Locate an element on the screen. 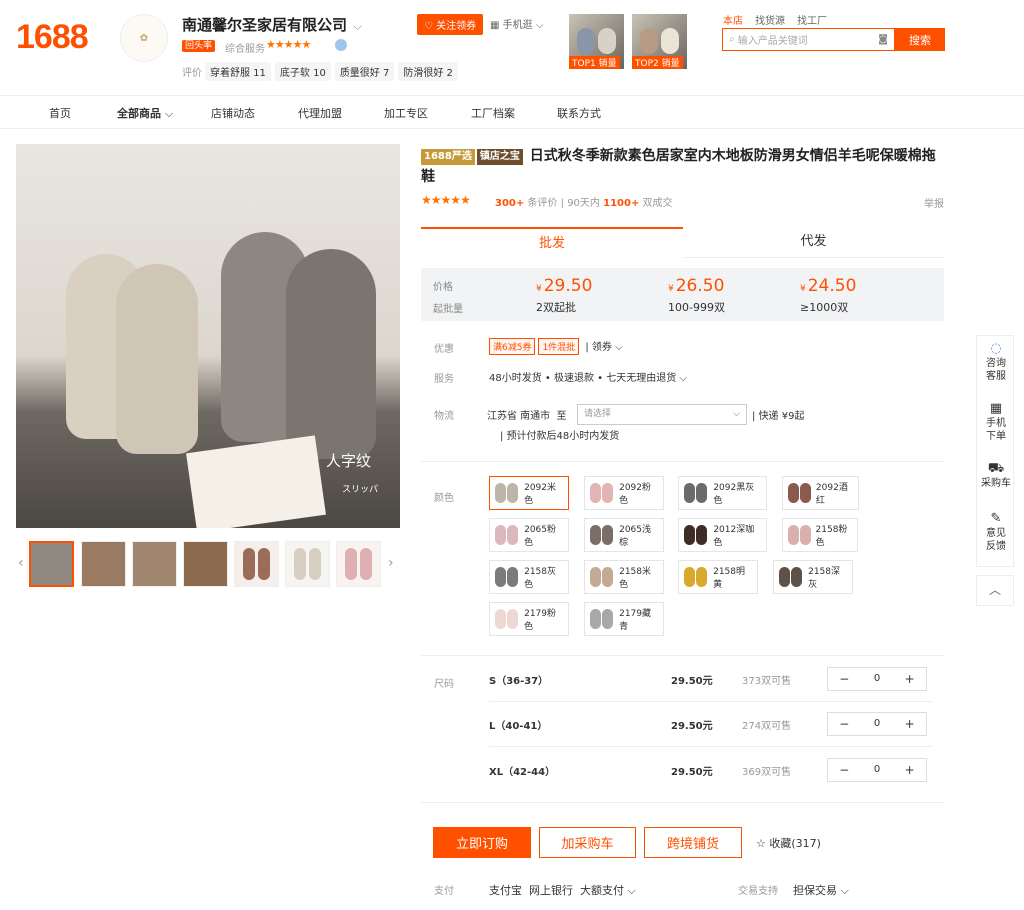 The image size is (1024, 910). color-option: 2179藏青 is located at coordinates (624, 619).